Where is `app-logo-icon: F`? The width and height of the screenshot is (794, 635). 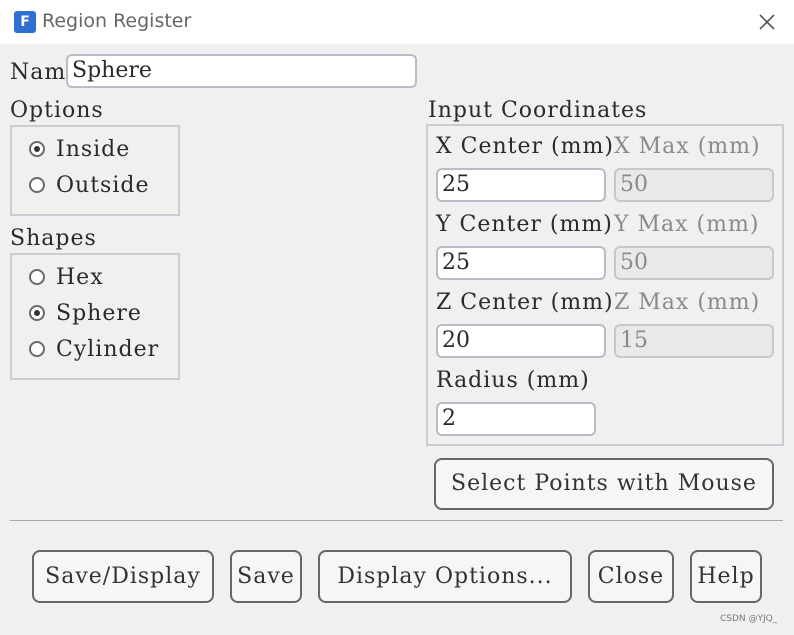 app-logo-icon: F is located at coordinates (25, 22).